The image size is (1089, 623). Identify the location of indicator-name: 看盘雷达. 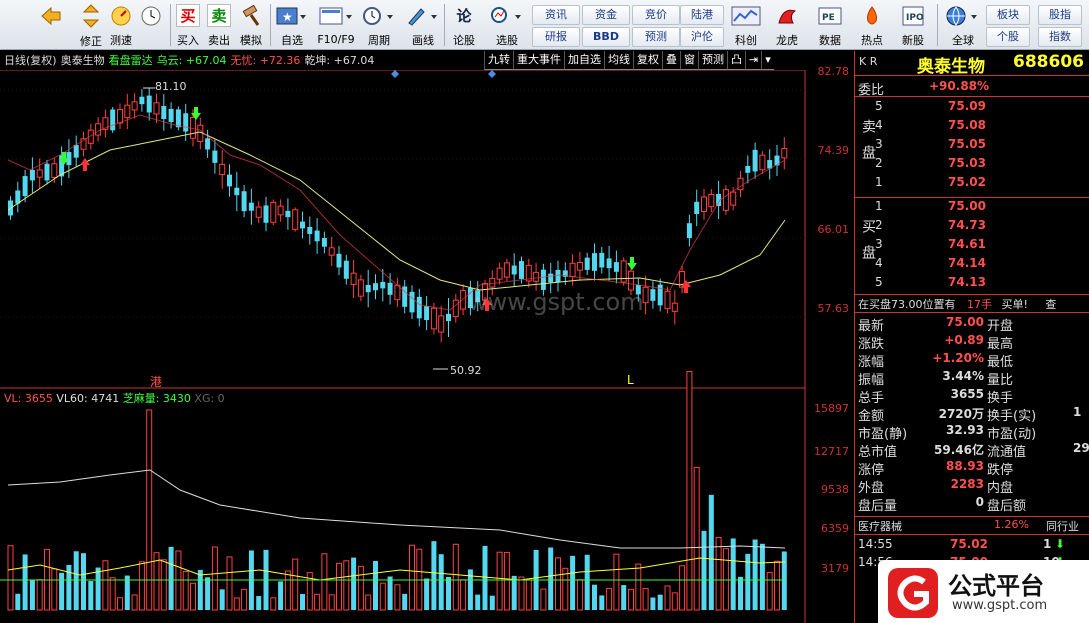
(131, 60).